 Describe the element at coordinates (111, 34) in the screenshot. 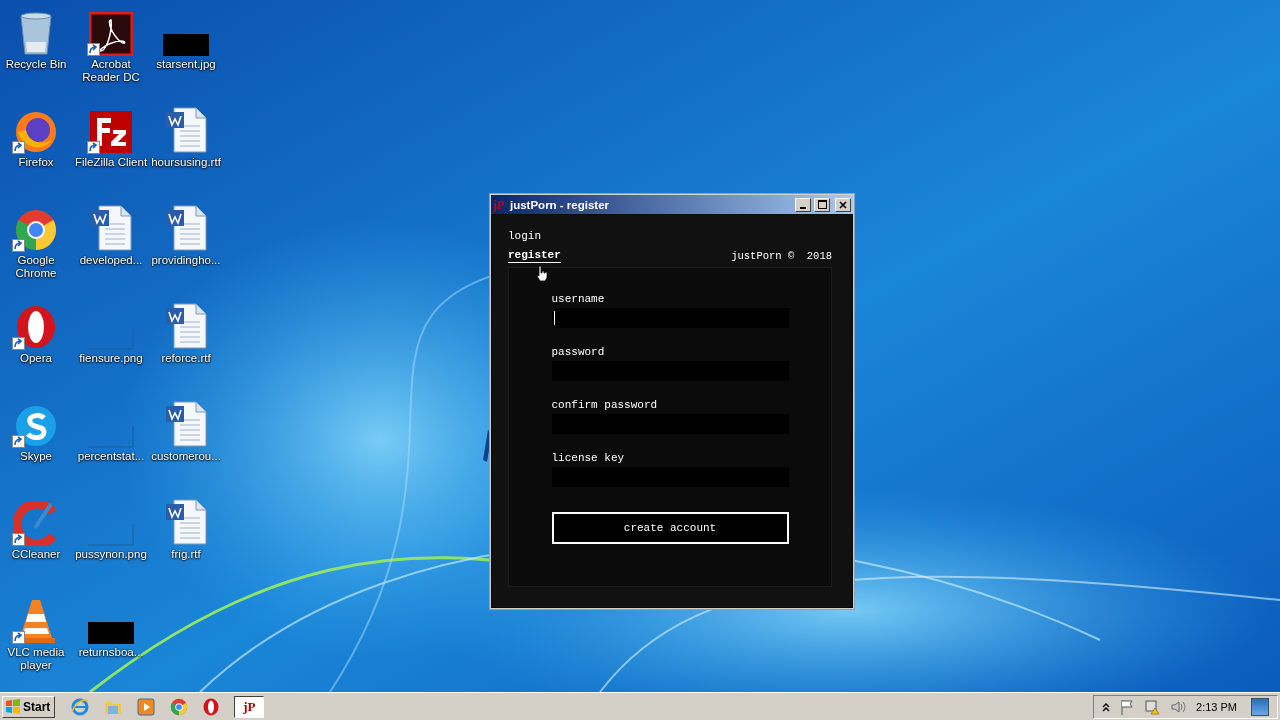

I see `acrobat-icon` at that location.